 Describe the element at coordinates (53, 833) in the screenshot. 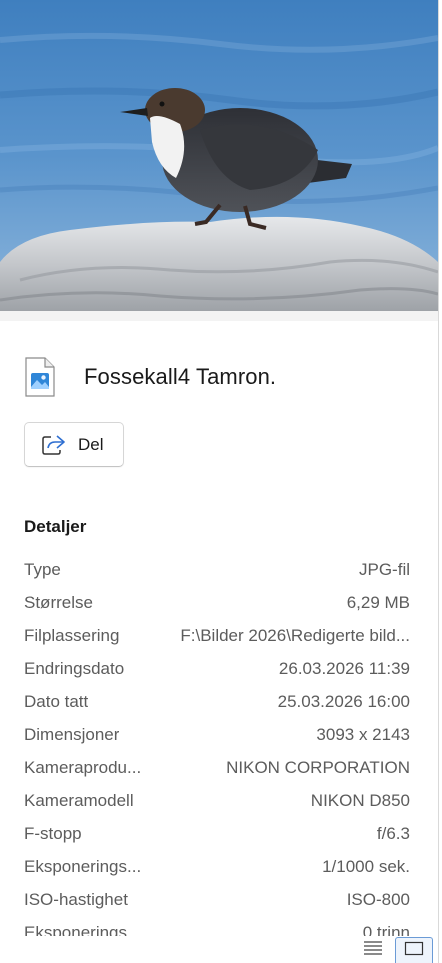

I see `detail-key: F-stopp` at that location.